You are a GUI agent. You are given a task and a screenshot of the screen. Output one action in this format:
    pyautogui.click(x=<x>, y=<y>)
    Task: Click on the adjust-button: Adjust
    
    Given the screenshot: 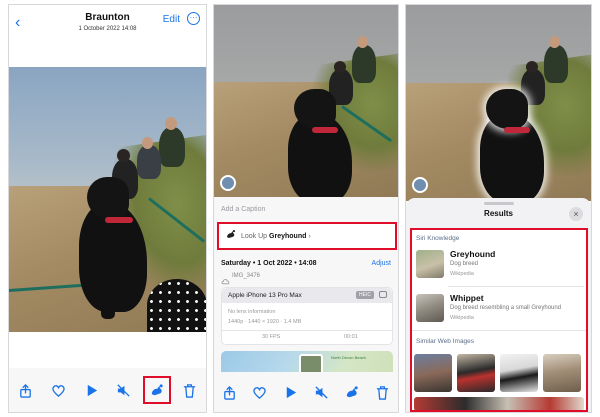 What is the action you would take?
    pyautogui.click(x=381, y=263)
    